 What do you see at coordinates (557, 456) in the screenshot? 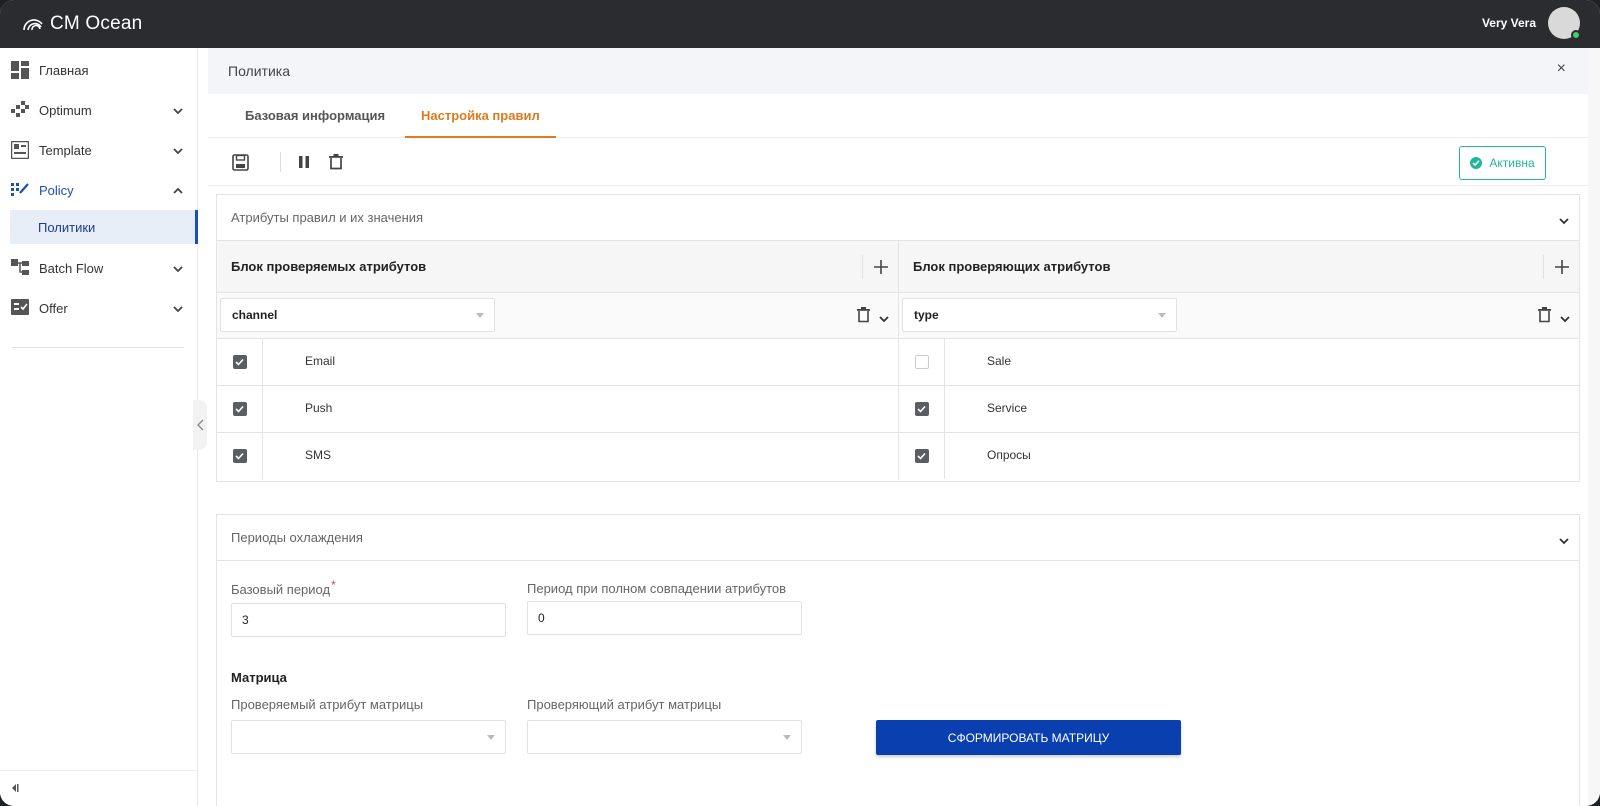
I see `list-item: SMS` at bounding box center [557, 456].